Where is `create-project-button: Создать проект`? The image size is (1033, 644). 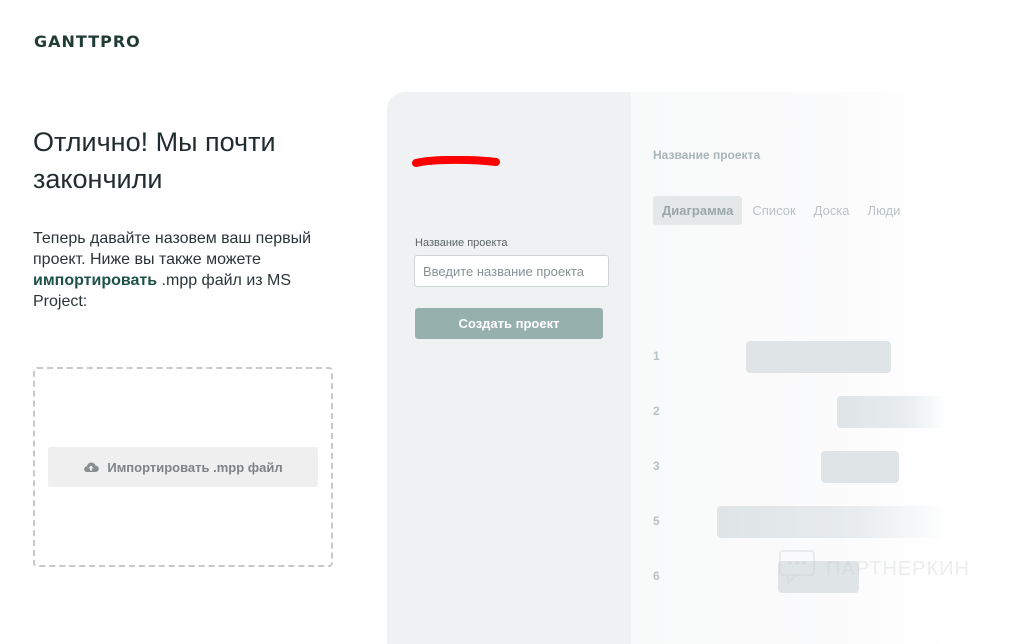 create-project-button: Создать проект is located at coordinates (509, 323).